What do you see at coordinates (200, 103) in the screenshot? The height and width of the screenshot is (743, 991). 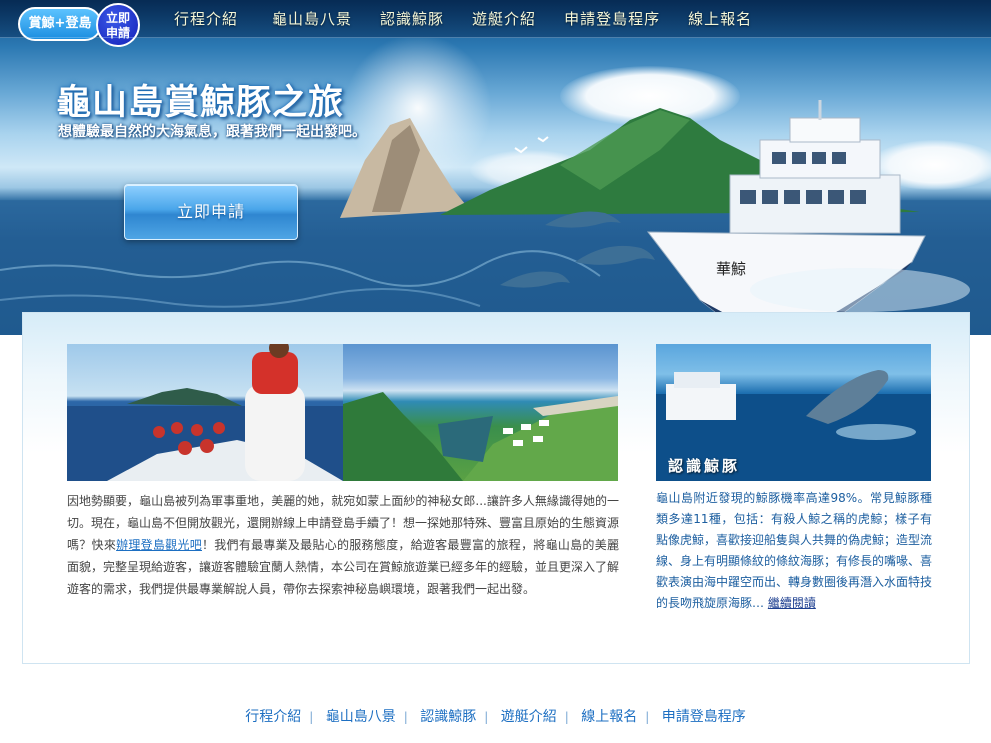 I see `hero-title: 龜山島賞鯨豚之旅` at bounding box center [200, 103].